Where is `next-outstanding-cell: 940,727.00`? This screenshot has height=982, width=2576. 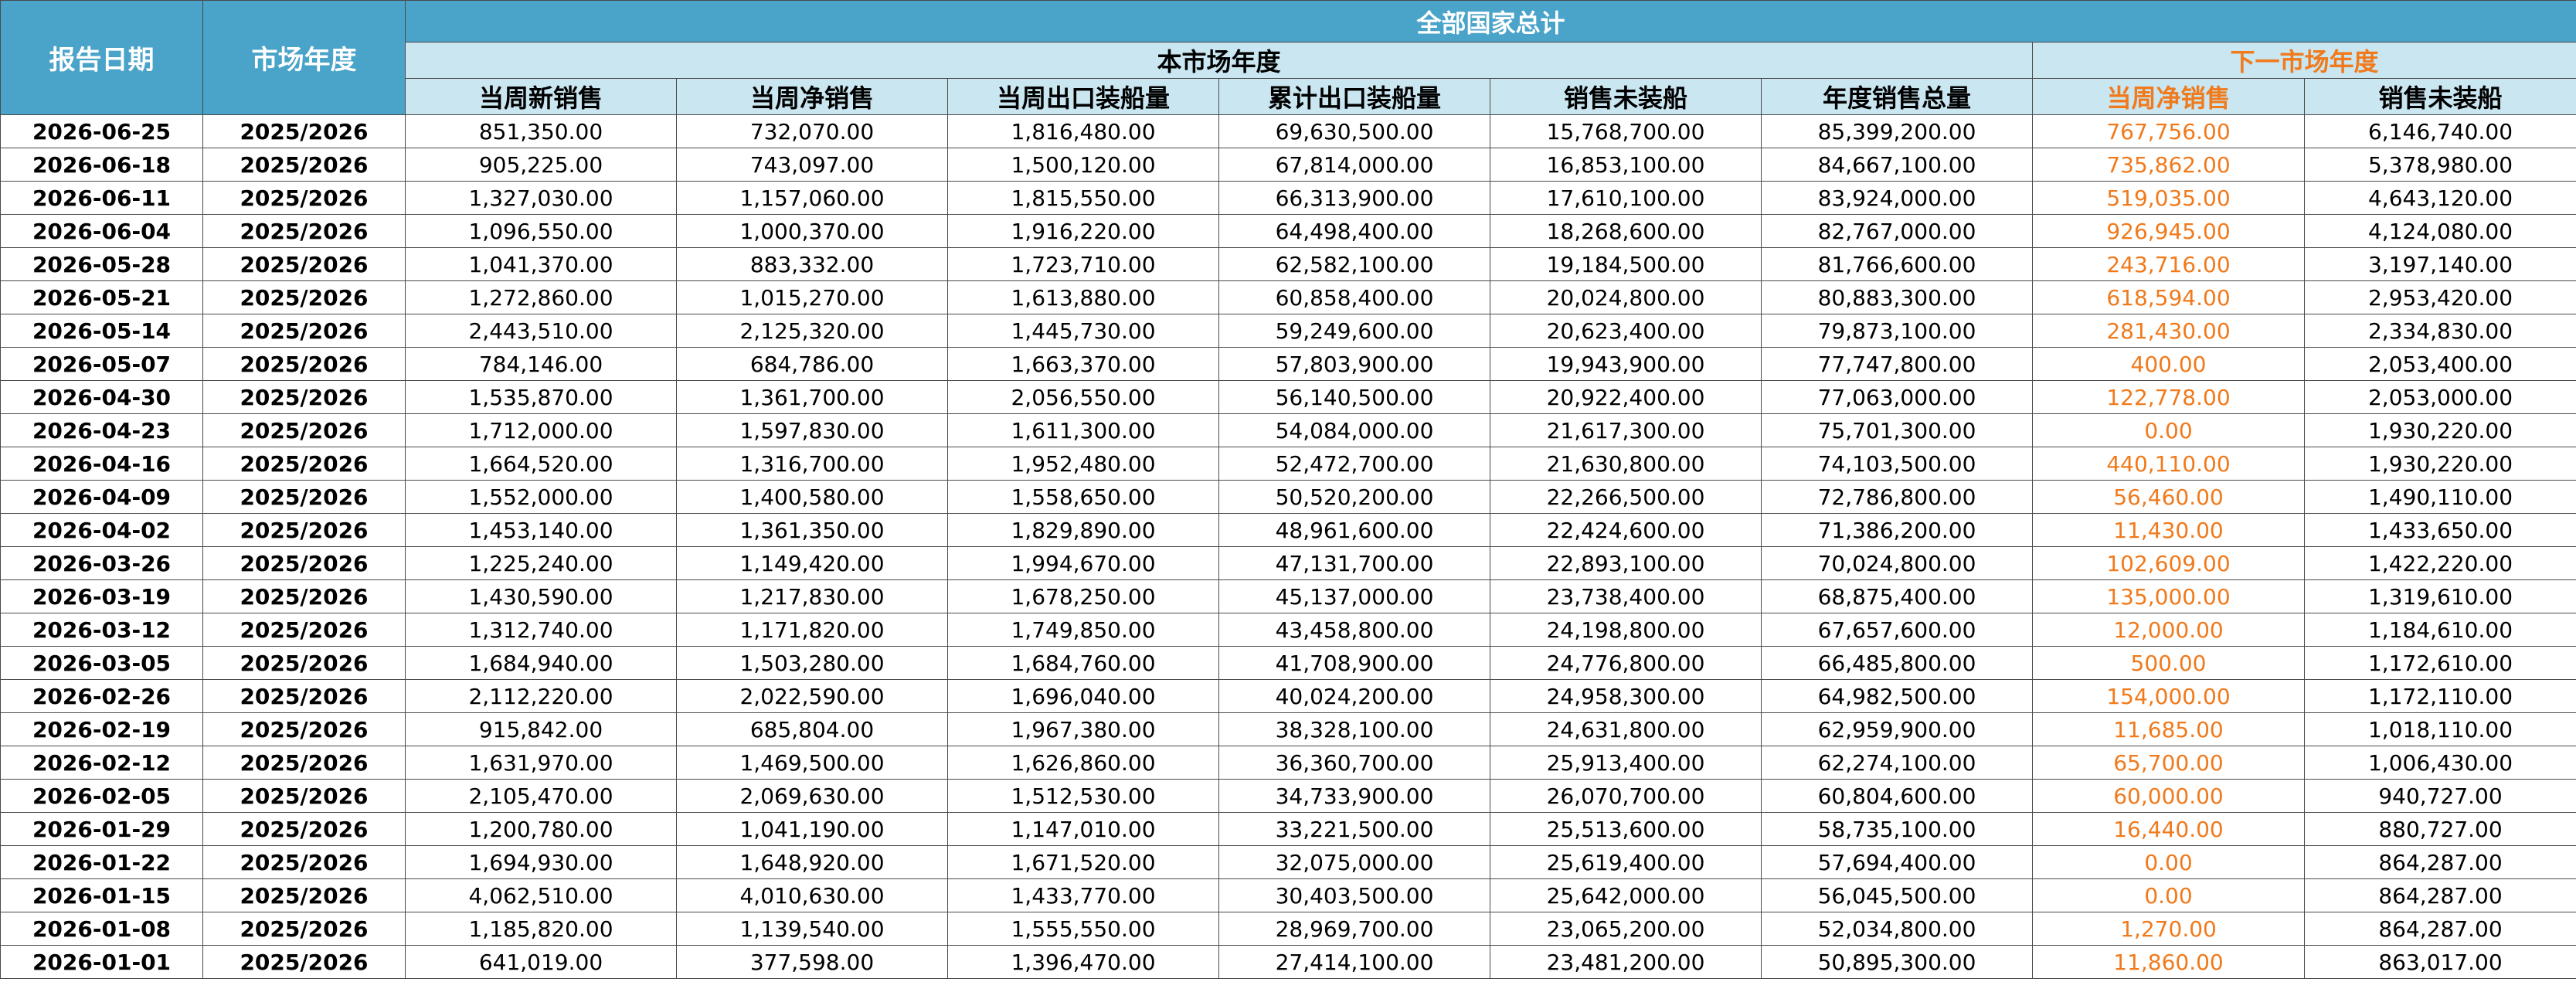
next-outstanding-cell: 940,727.00 is located at coordinates (2439, 796).